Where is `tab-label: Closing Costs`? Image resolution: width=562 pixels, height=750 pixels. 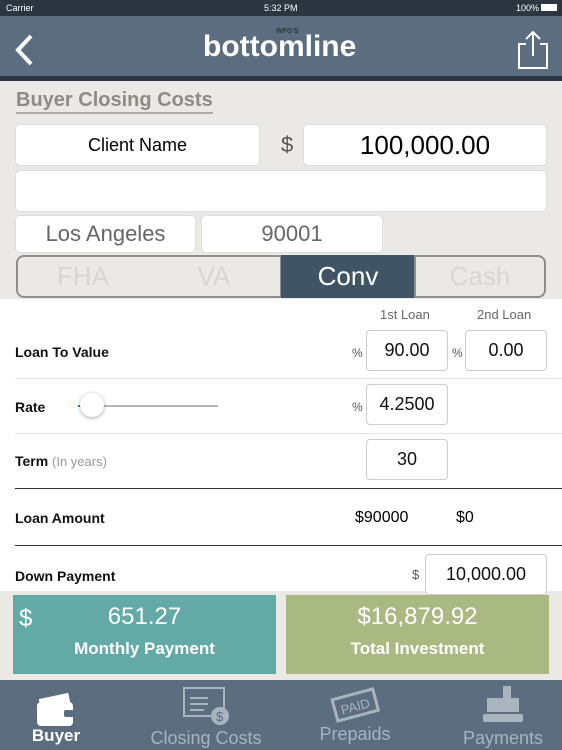 tab-label: Closing Costs is located at coordinates (206, 738).